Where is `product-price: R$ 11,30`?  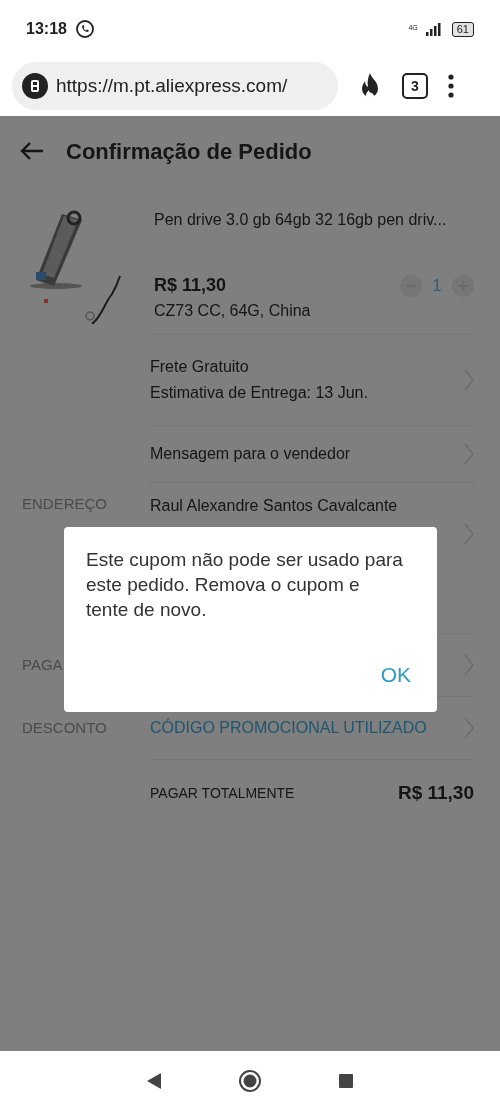
product-price: R$ 11,30 is located at coordinates (190, 285).